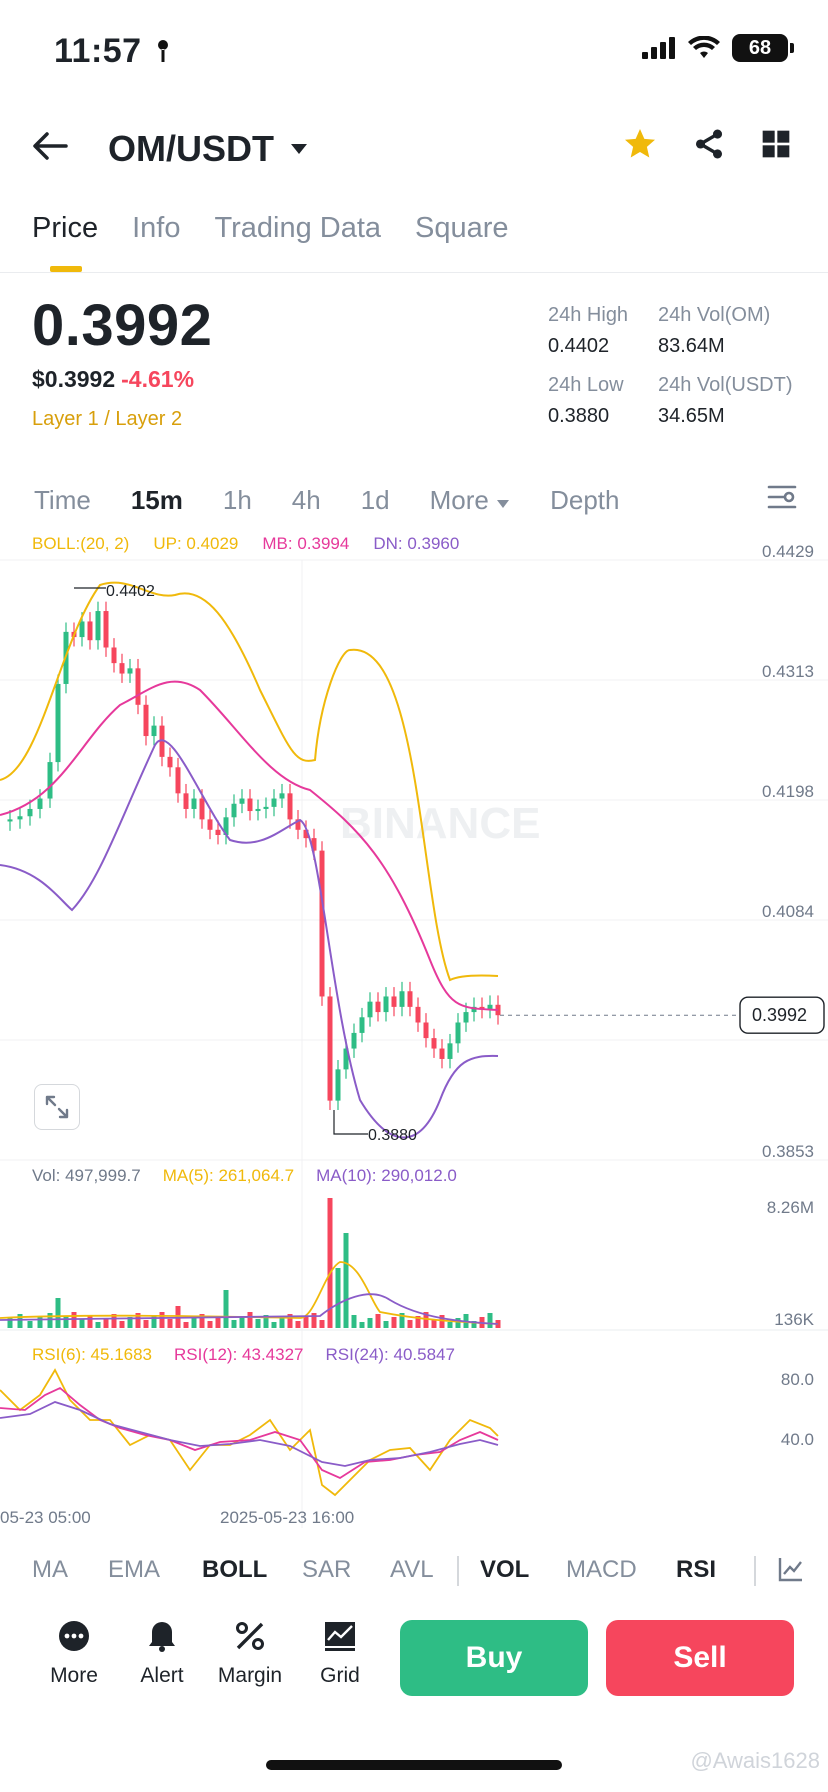  What do you see at coordinates (239, 1354) in the screenshot?
I see `rsi12-value: RSI(12): 43.4327` at bounding box center [239, 1354].